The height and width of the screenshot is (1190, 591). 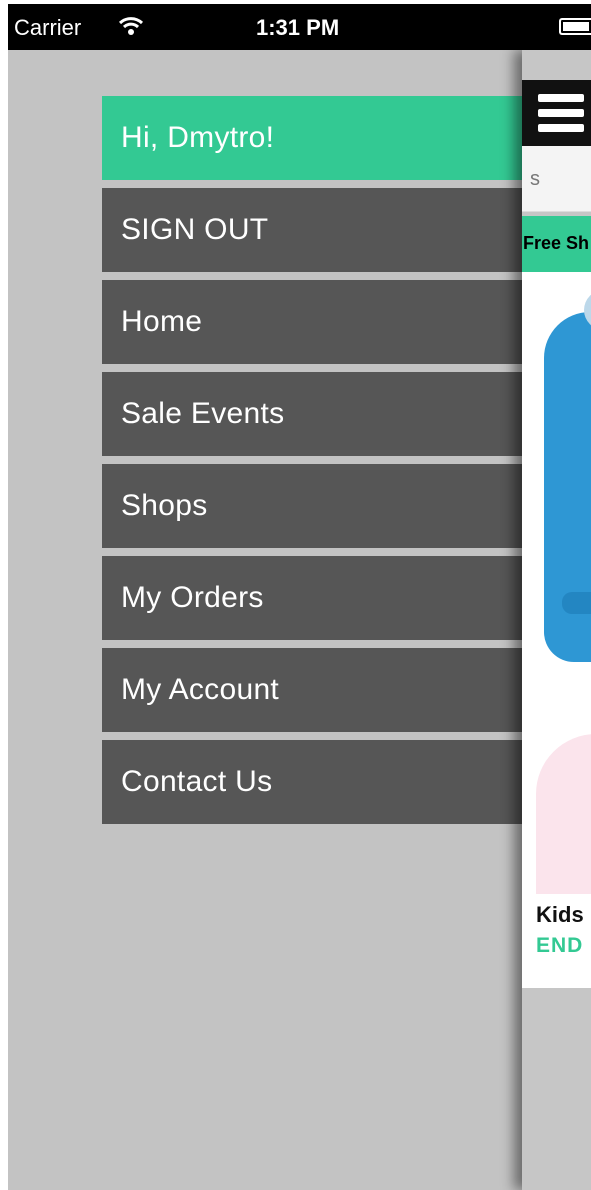 I want to click on search-bar: s, so click(x=556, y=179).